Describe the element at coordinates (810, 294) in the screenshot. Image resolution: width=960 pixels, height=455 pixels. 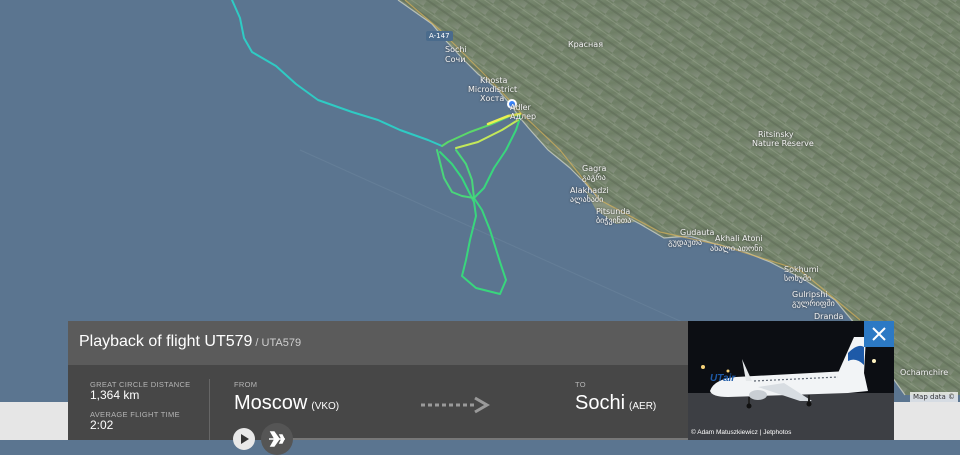
I see `map-label-gulripshi: Gulripshi` at that location.